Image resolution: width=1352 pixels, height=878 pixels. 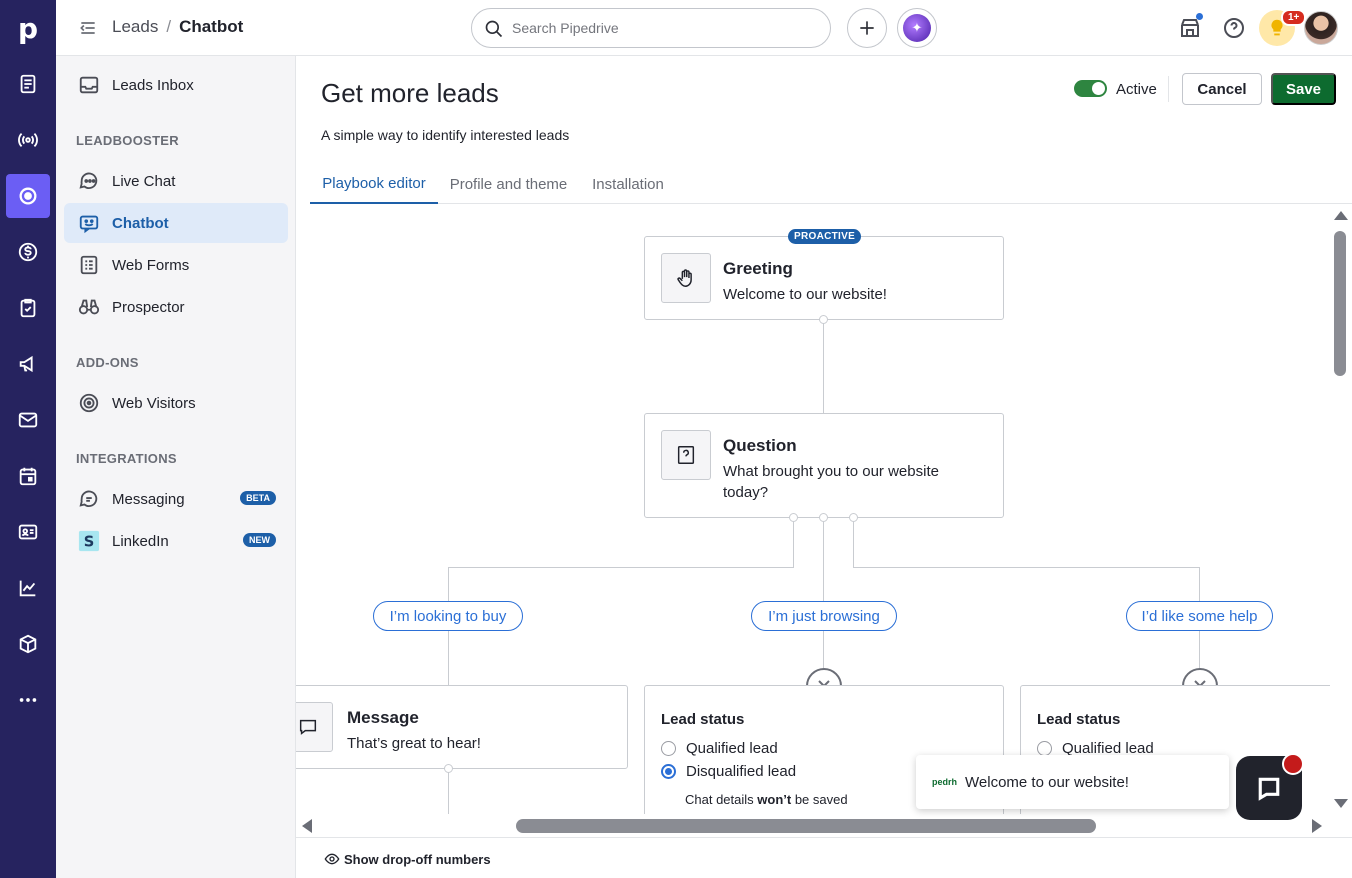 I want to click on note-prefix: Chat details, so click(x=721, y=799).